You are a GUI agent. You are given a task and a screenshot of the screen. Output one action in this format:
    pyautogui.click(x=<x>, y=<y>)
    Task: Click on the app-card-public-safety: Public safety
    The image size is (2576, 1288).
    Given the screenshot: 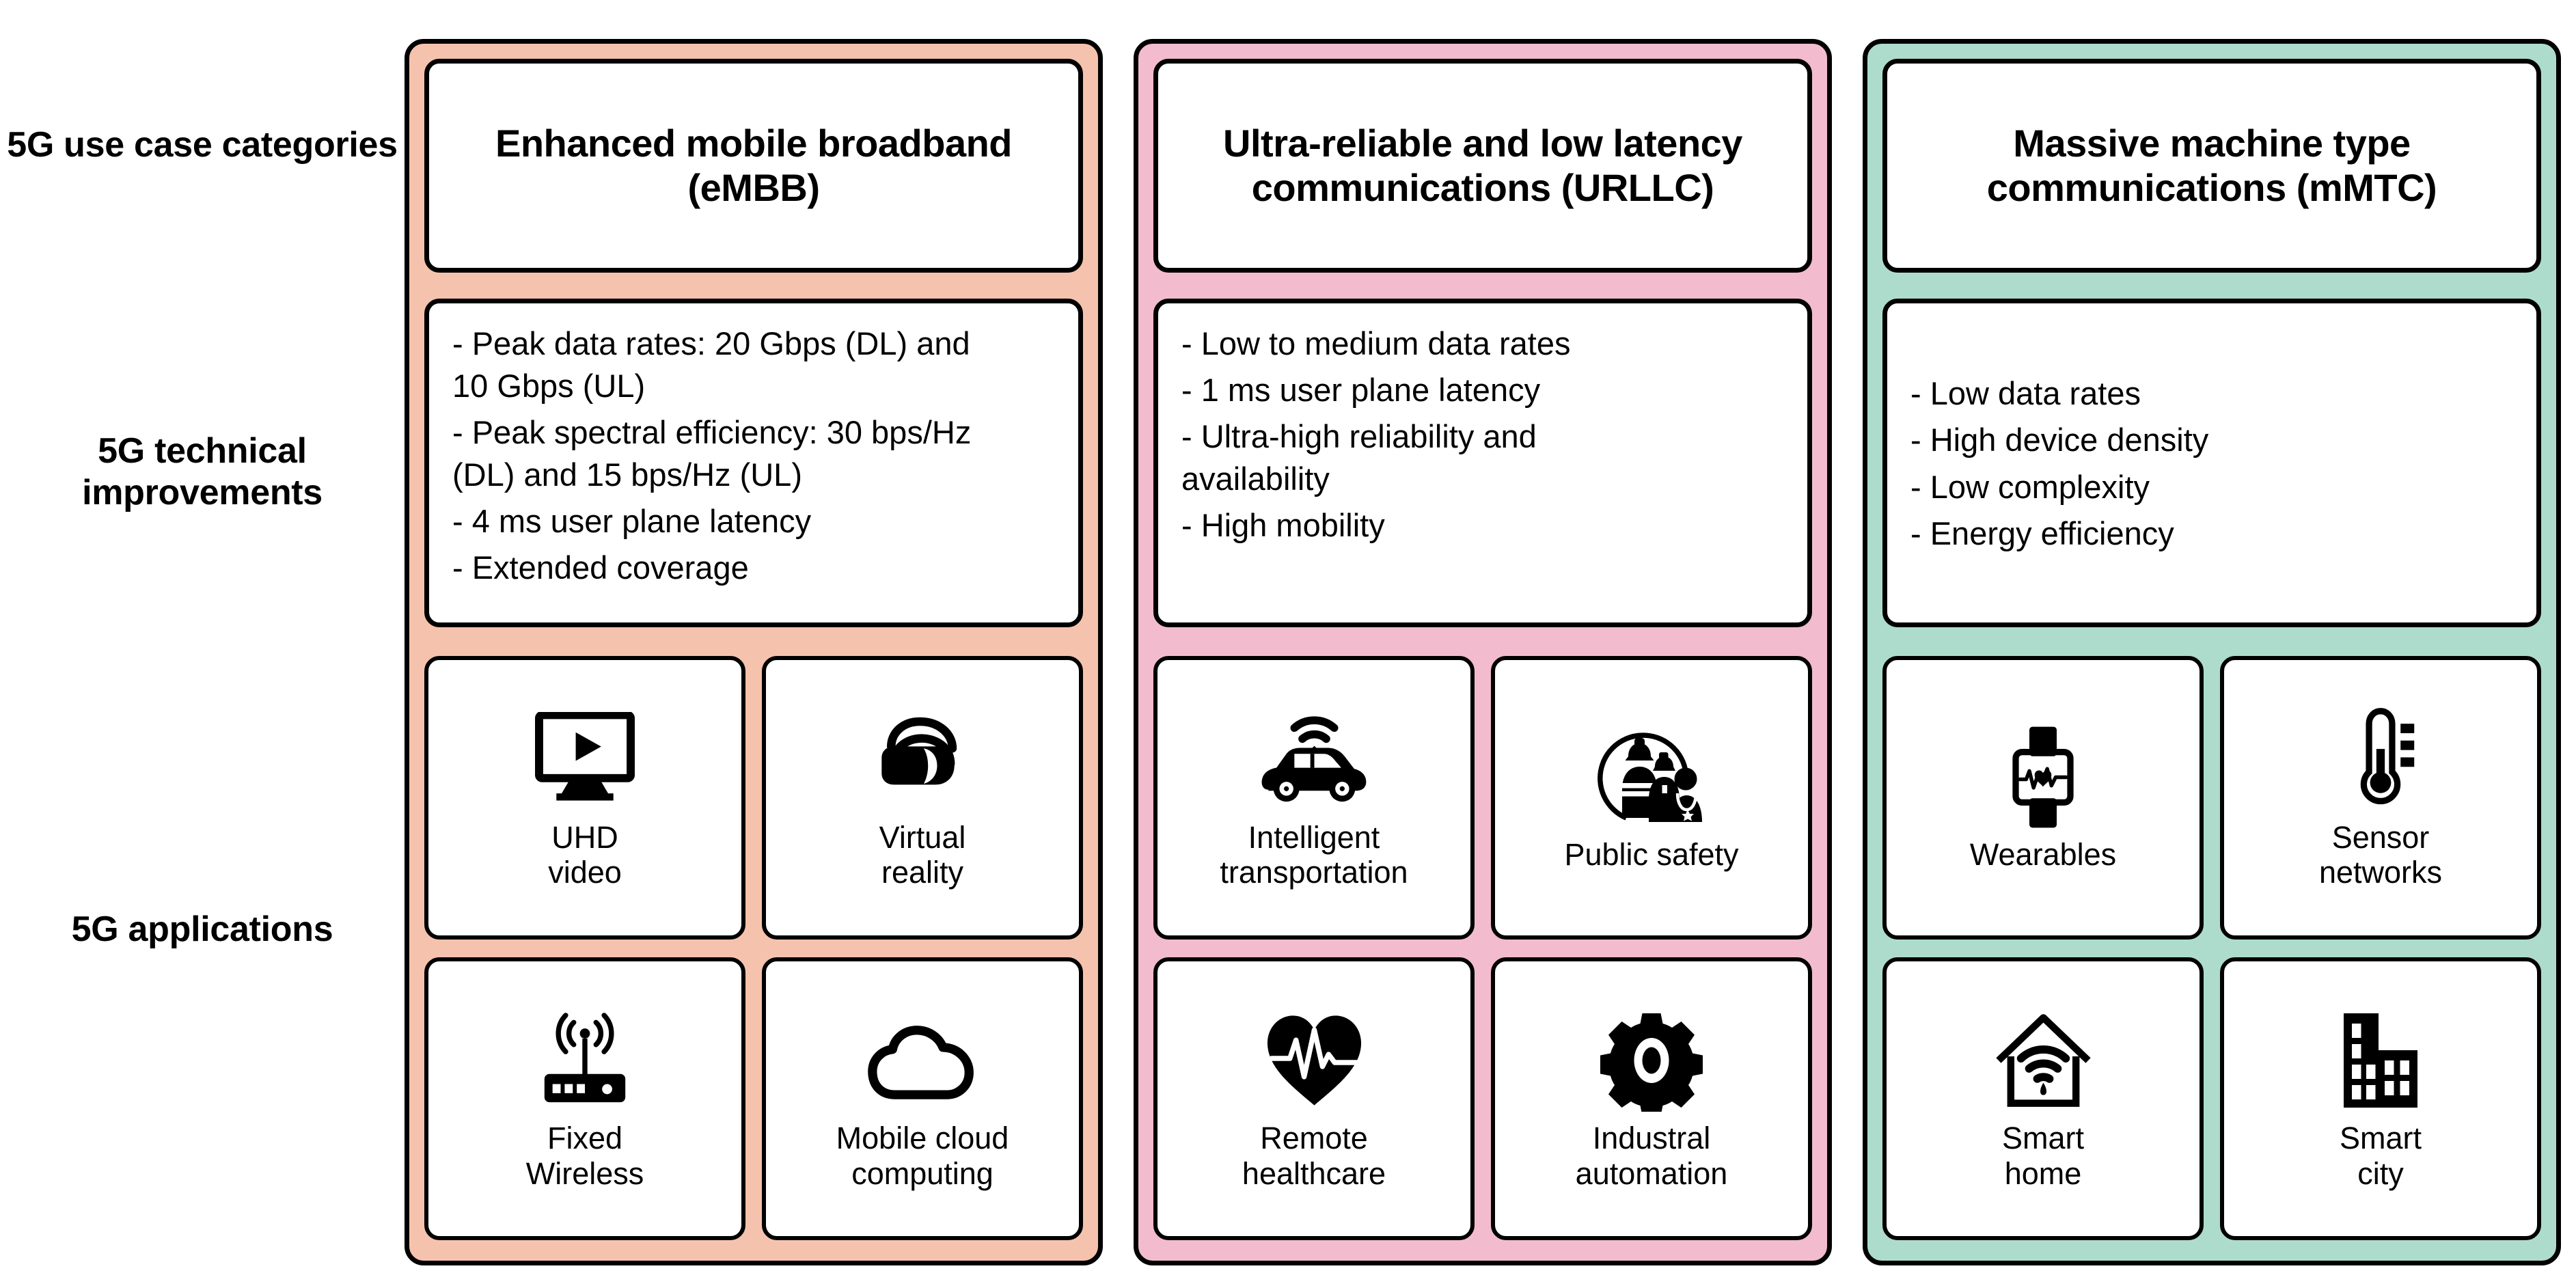 What is the action you would take?
    pyautogui.click(x=1651, y=798)
    